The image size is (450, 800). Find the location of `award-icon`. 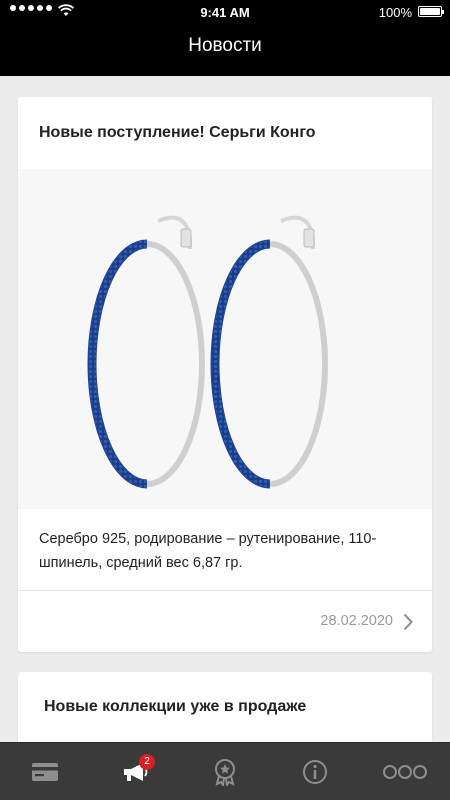

award-icon is located at coordinates (225, 772).